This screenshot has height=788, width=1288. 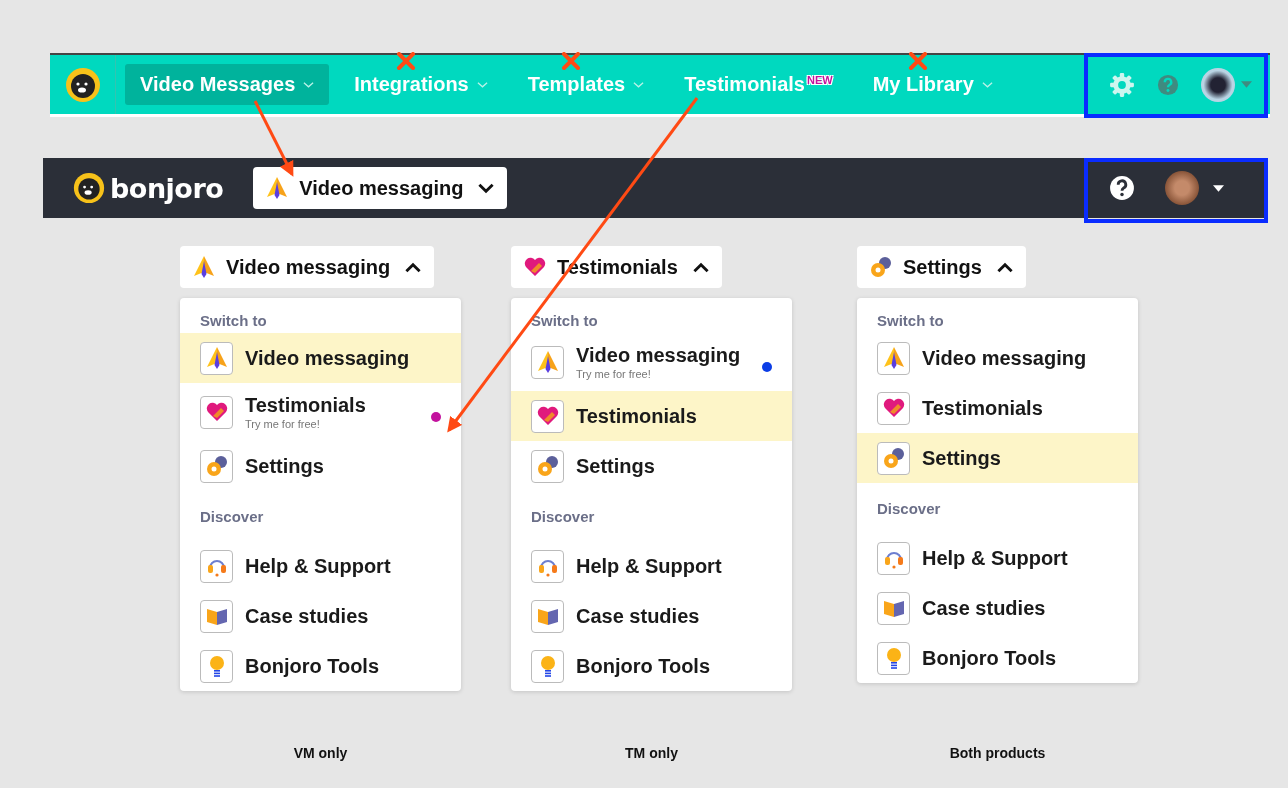 I want to click on menu-item: Video messaging Try me for free!, so click(x=651, y=362).